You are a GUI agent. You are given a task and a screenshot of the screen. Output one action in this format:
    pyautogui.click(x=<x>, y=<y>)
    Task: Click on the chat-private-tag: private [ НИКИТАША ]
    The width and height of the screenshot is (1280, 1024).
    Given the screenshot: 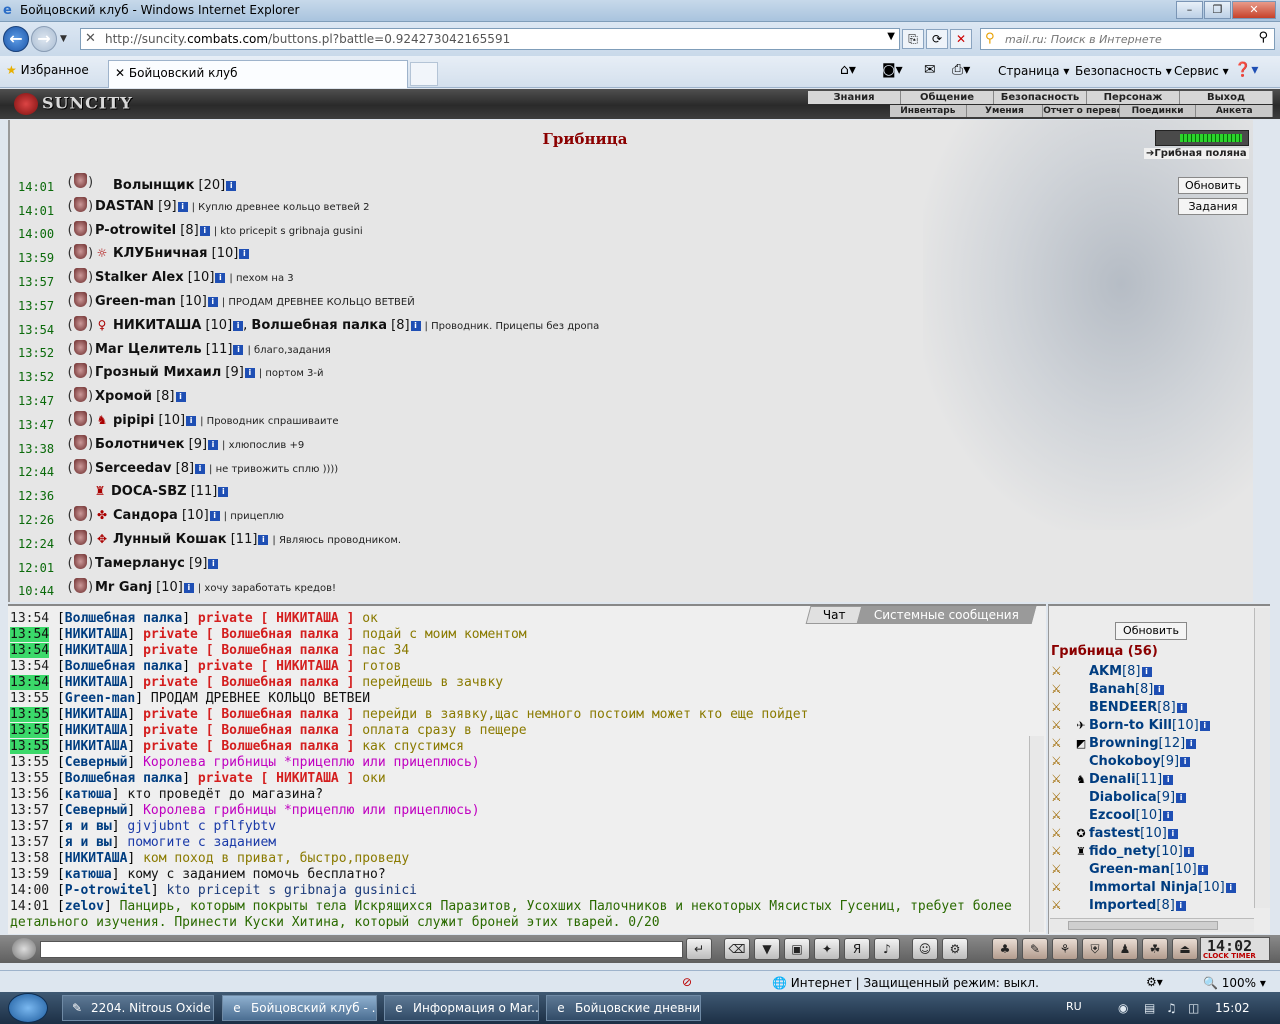 What is the action you would take?
    pyautogui.click(x=276, y=778)
    